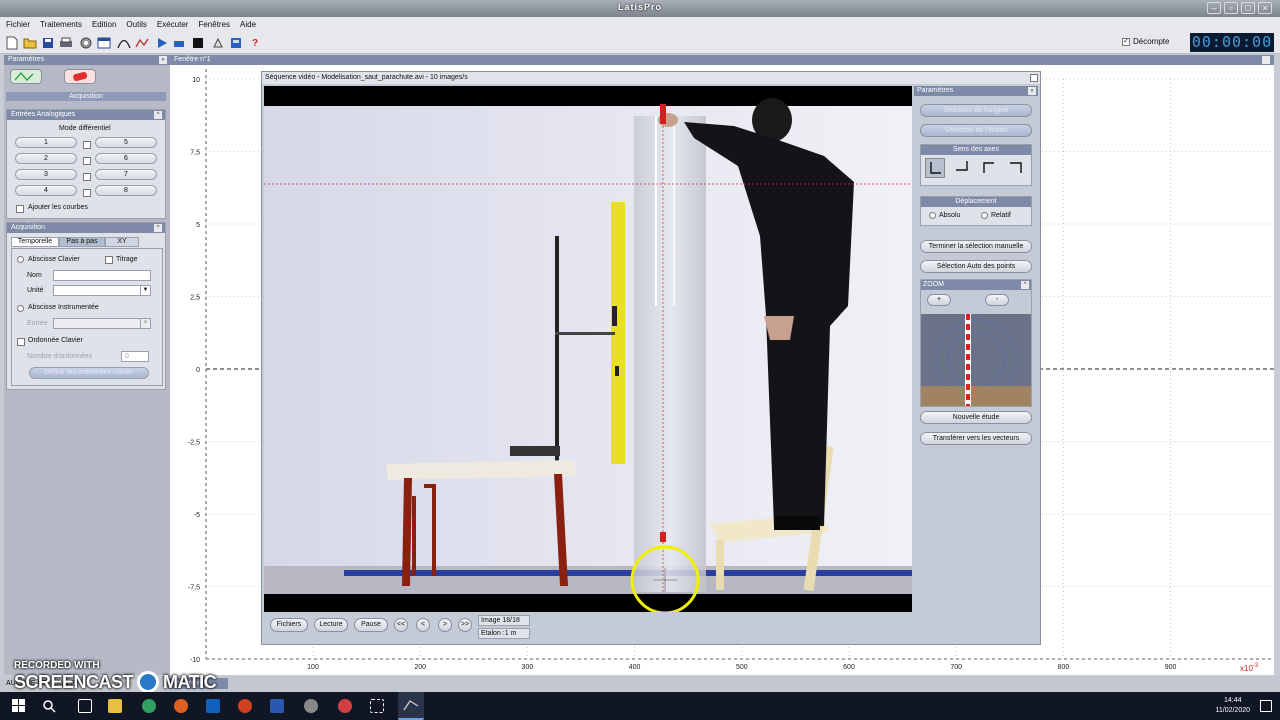 This screenshot has width=1280, height=720. What do you see at coordinates (289, 625) in the screenshot?
I see `files-button: Fichiers` at bounding box center [289, 625].